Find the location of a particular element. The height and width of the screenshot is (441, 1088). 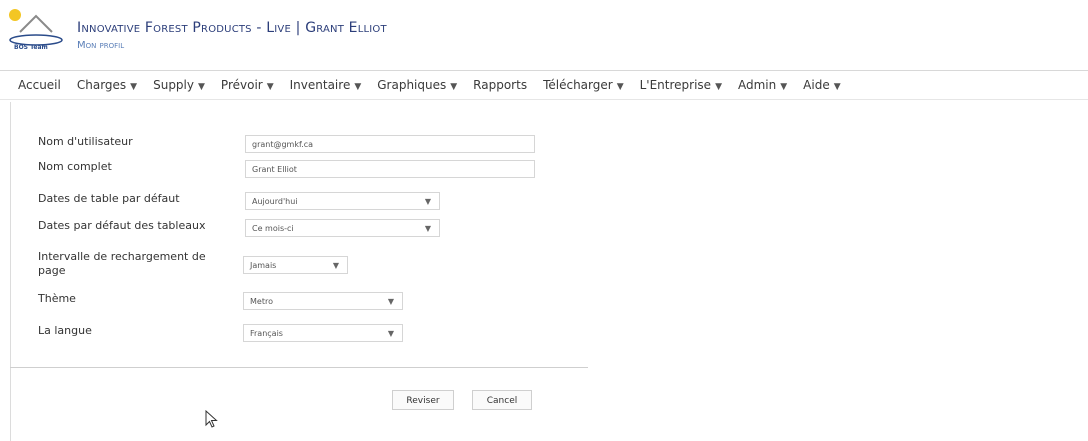

language-label: La langue is located at coordinates (65, 330).